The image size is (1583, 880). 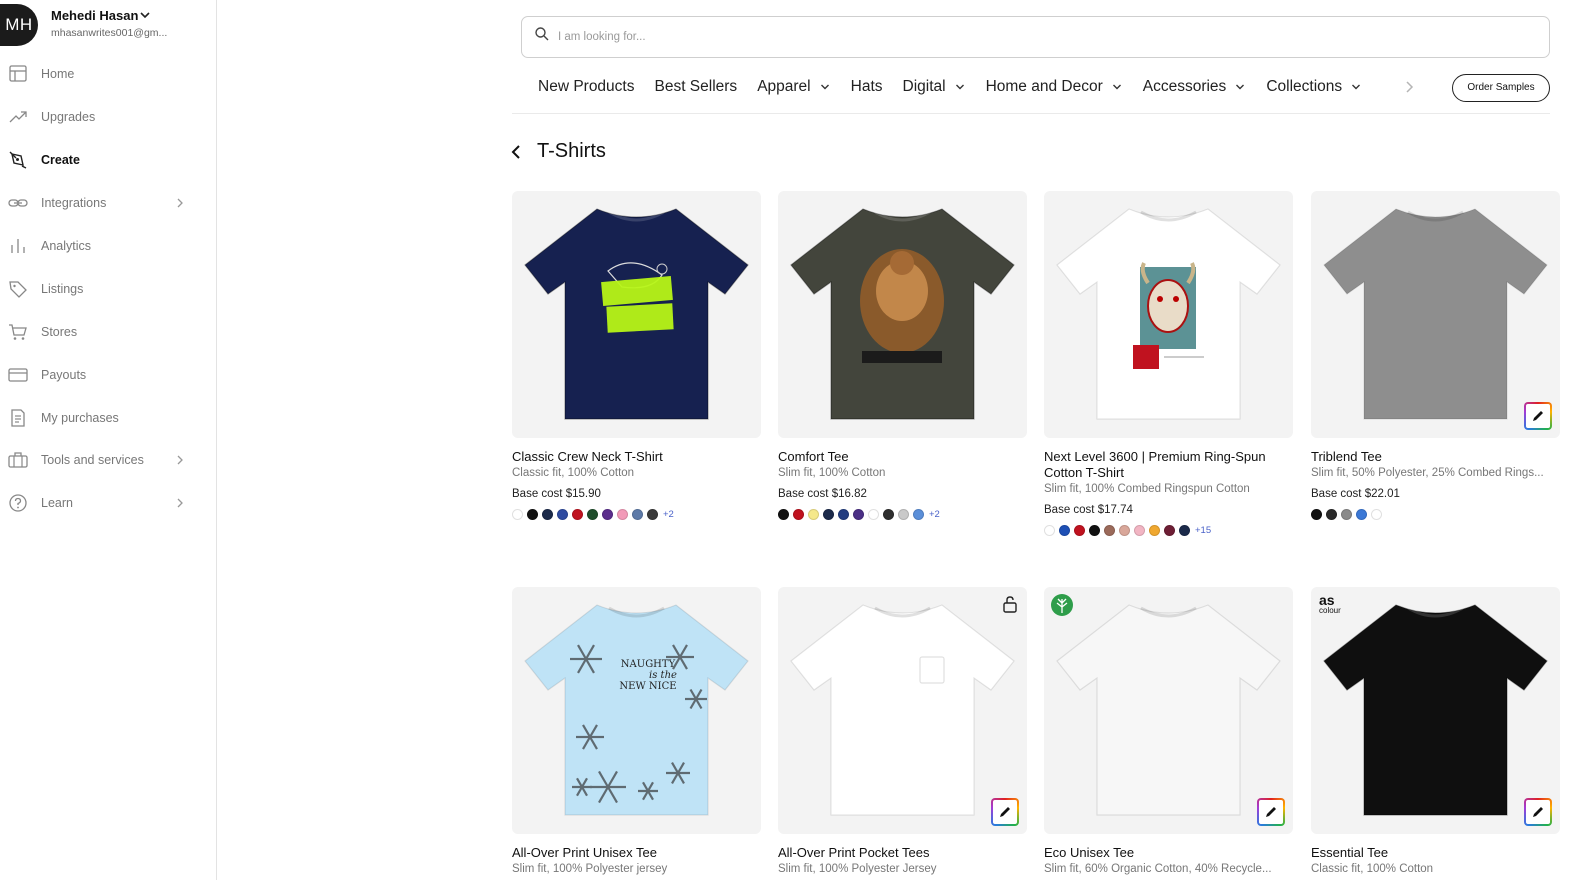 What do you see at coordinates (934, 87) in the screenshot?
I see `category-digital: Digital` at bounding box center [934, 87].